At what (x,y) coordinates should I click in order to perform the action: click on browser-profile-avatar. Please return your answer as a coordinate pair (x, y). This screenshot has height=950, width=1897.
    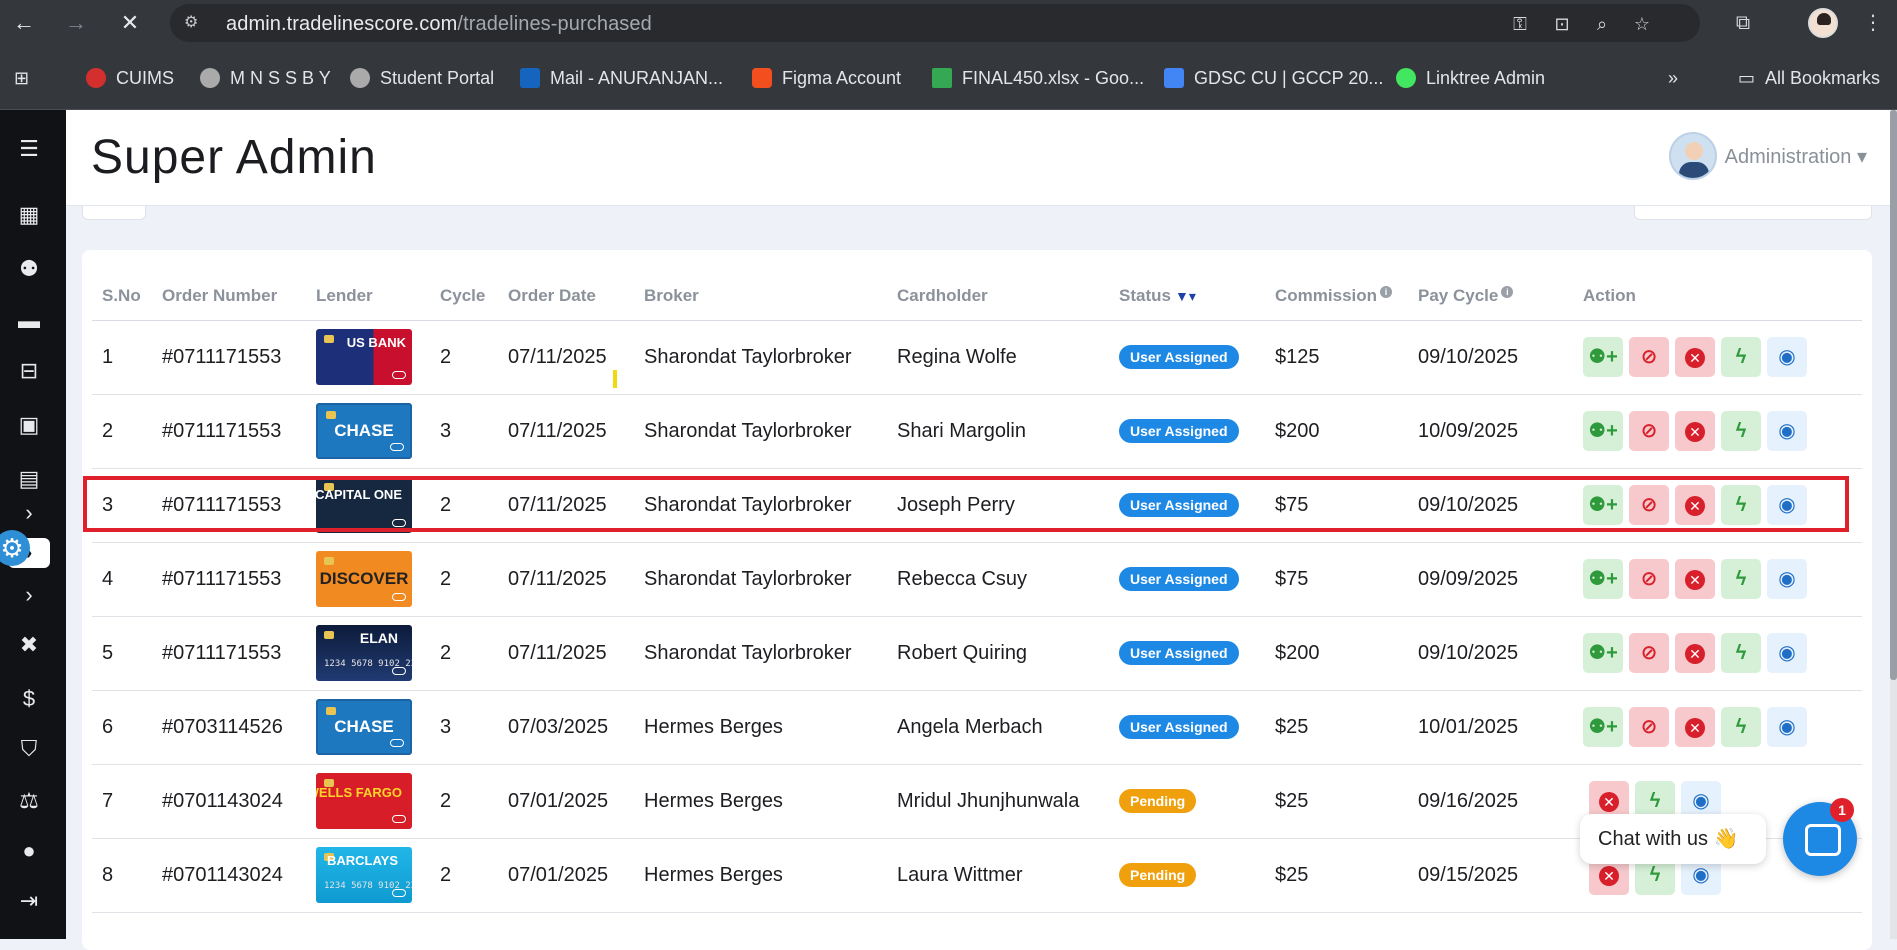
    Looking at the image, I should click on (1823, 23).